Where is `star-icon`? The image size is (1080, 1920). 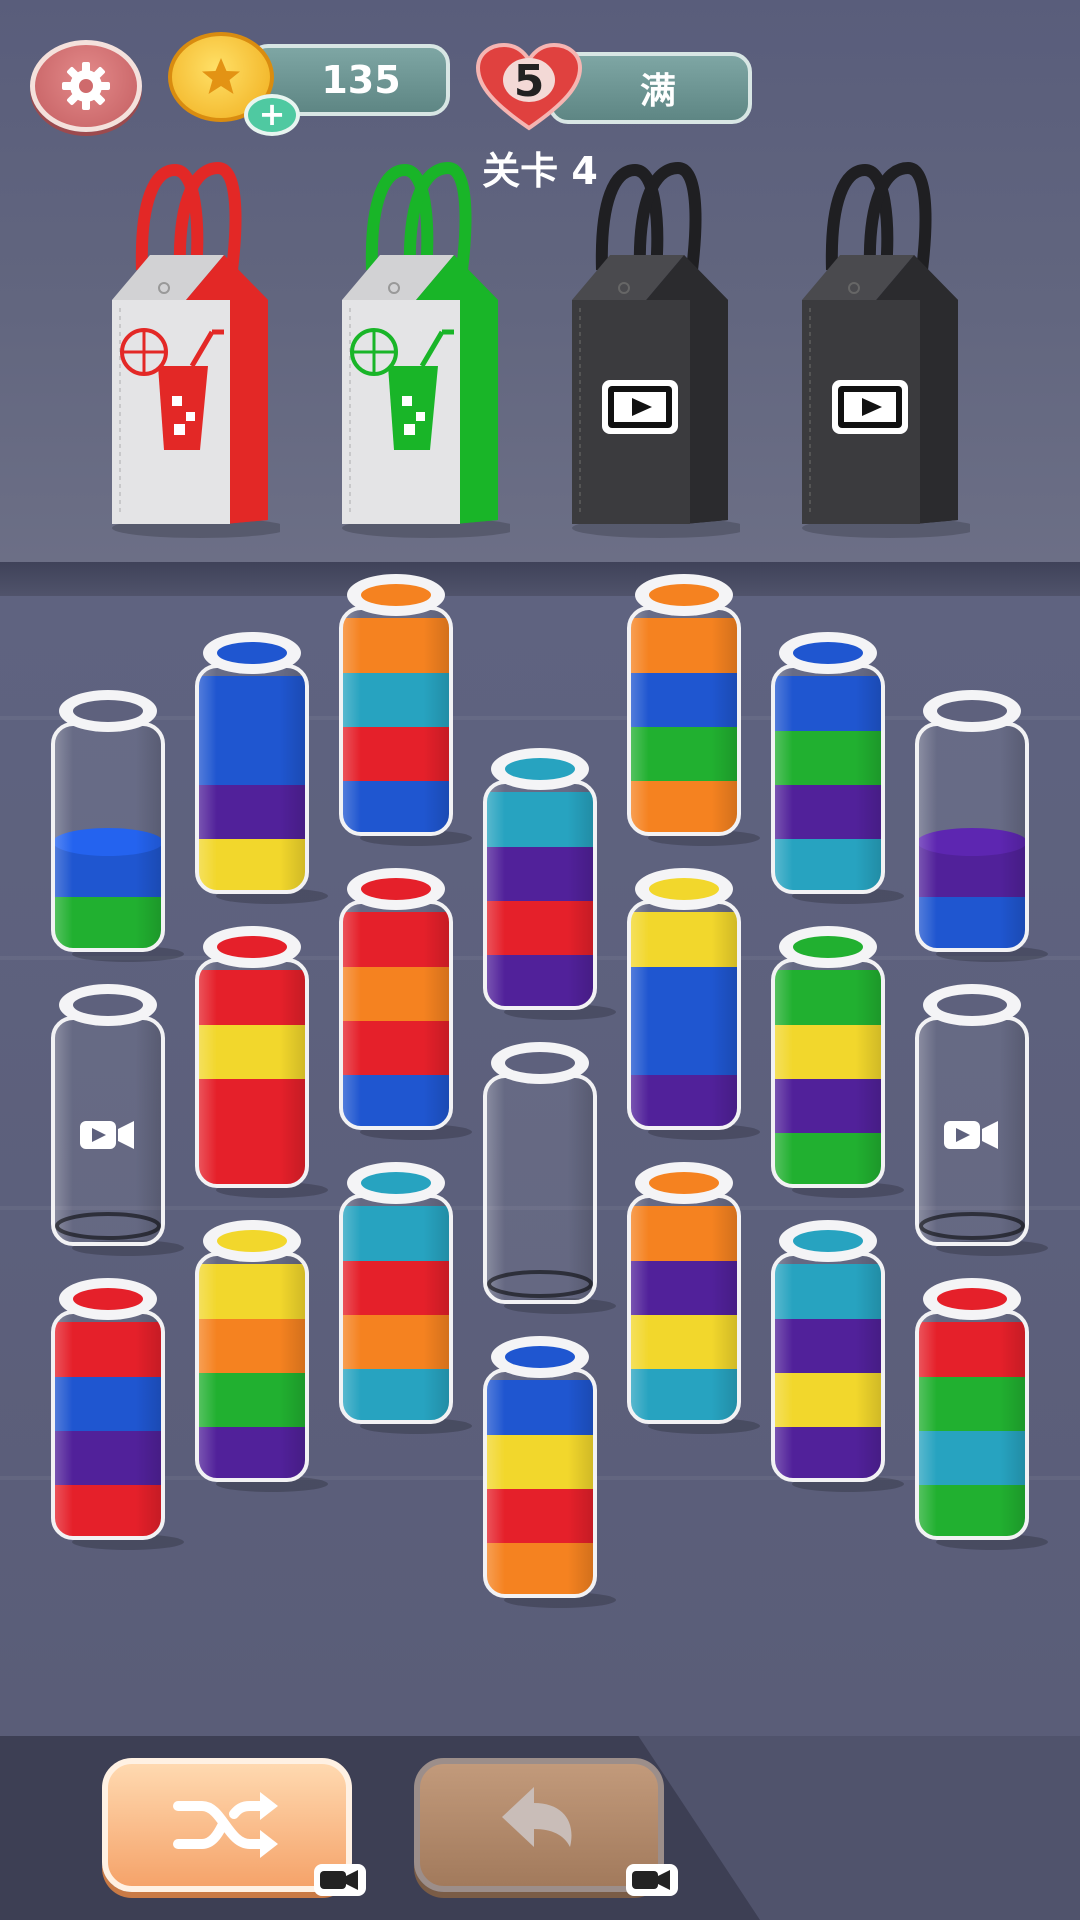
star-icon is located at coordinates (221, 76).